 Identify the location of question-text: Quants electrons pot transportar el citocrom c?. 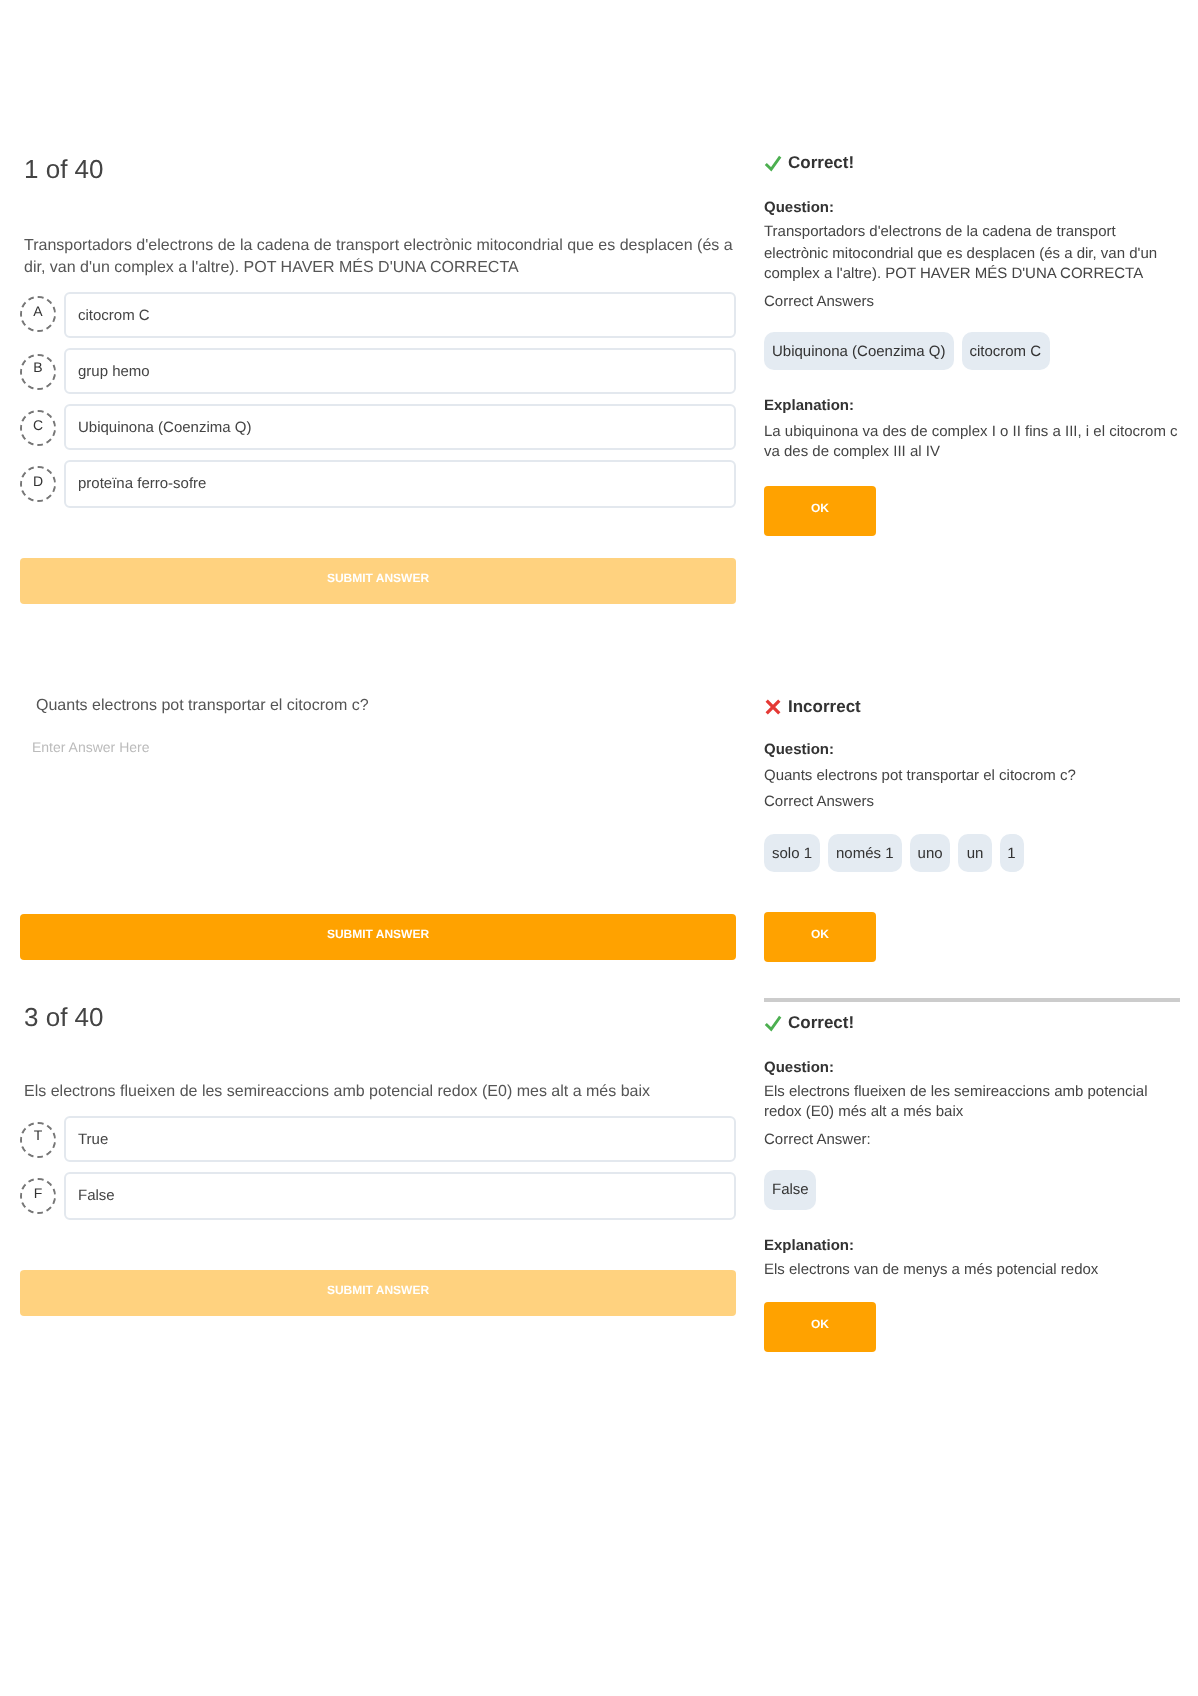
(203, 705).